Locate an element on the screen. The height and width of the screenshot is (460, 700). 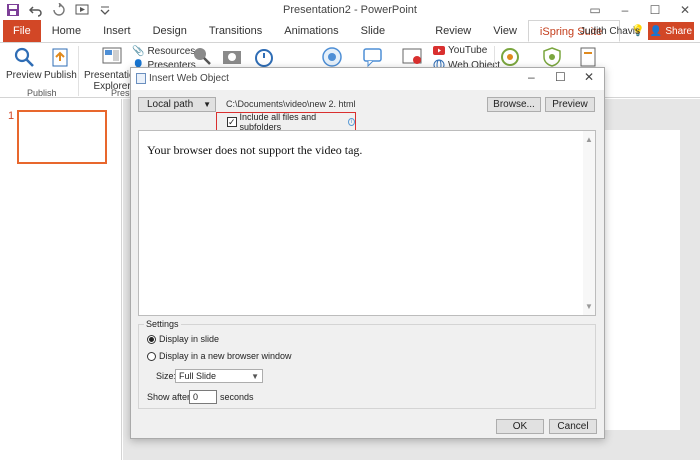
resources-label: Resources is located at coordinates (171, 51).